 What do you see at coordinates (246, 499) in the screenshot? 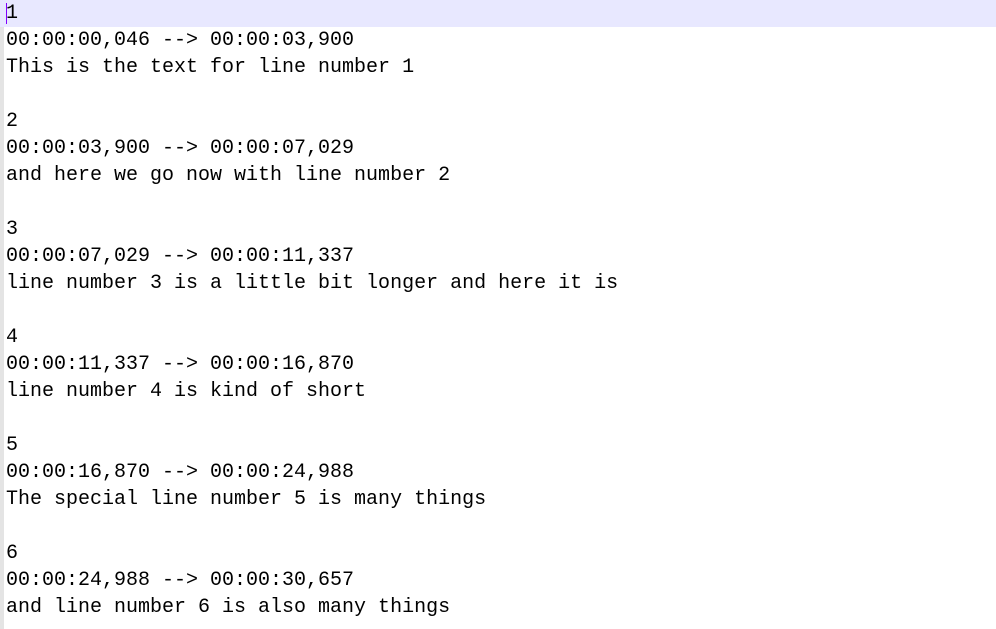
I see `subtitle-text: The special line number 5 is many things` at bounding box center [246, 499].